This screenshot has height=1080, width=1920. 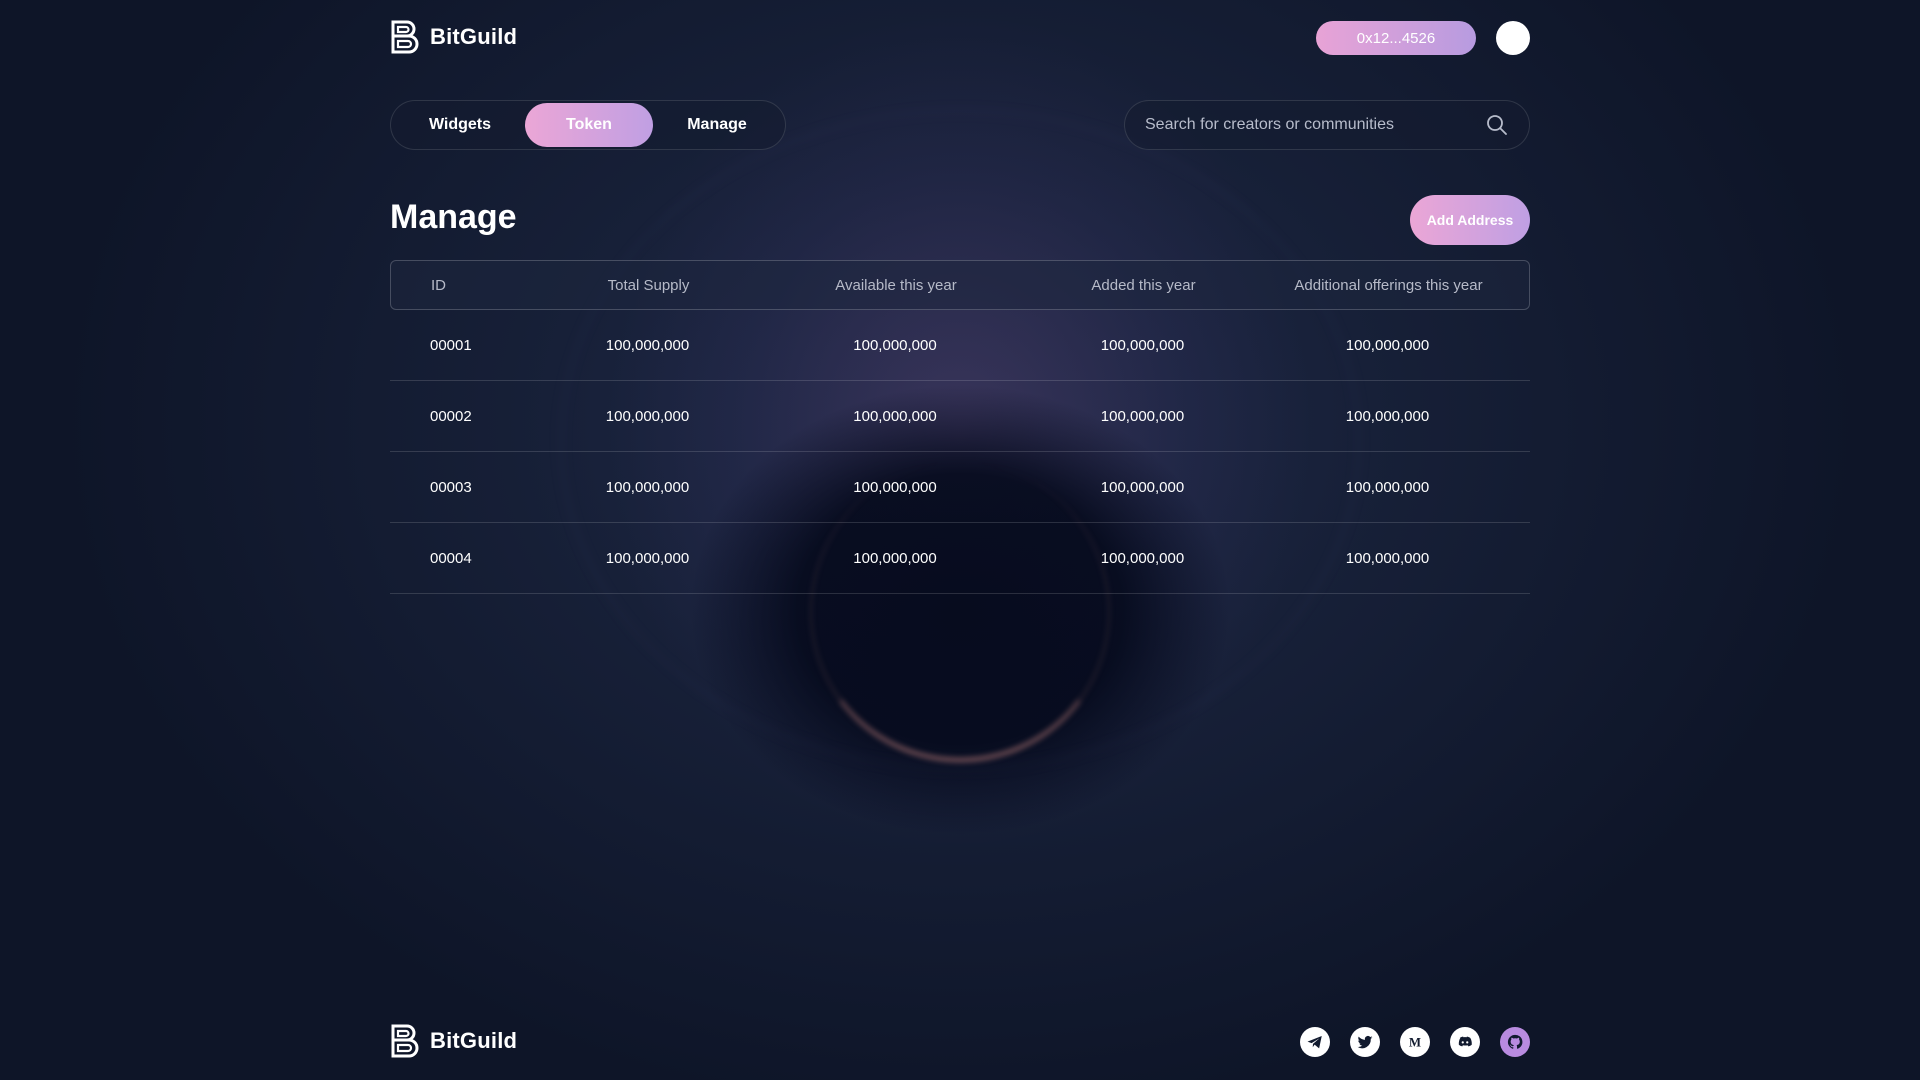 I want to click on tab-manage: Manage, so click(x=717, y=125).